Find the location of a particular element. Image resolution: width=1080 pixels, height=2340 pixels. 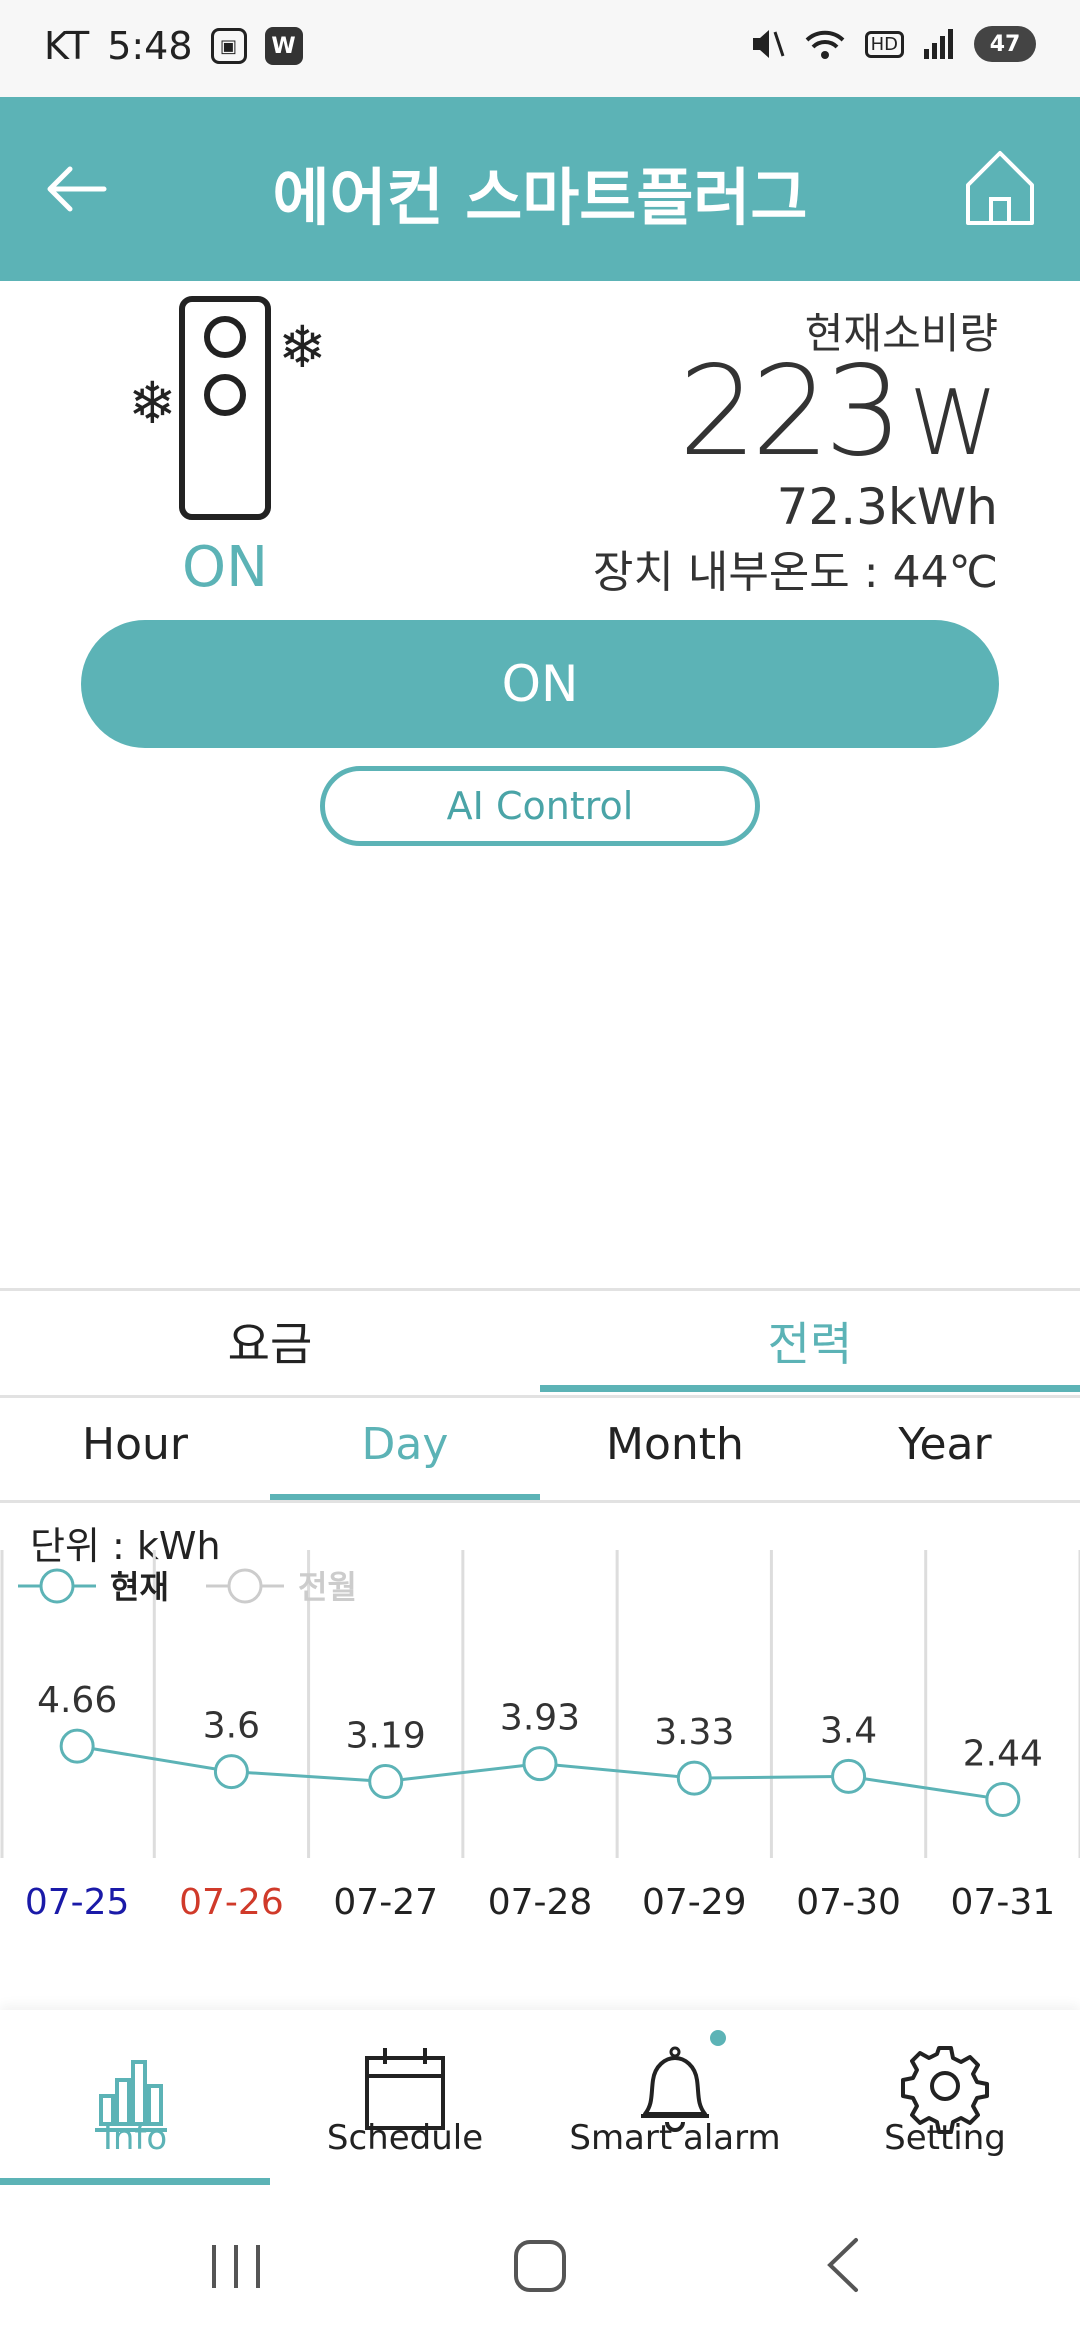

nav-schedule-label: Schedule is located at coordinates (405, 2138).